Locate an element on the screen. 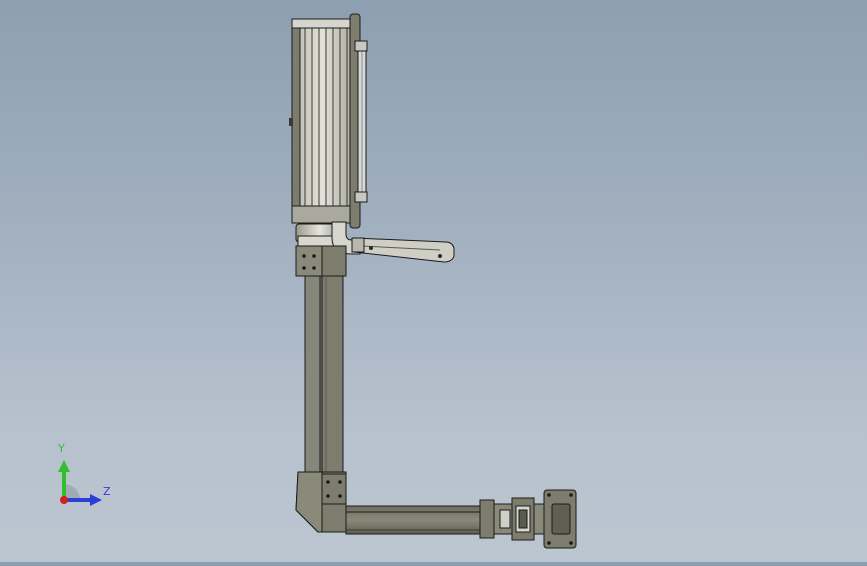 The height and width of the screenshot is (566, 867). y-arrow-icon is located at coordinates (64, 466).